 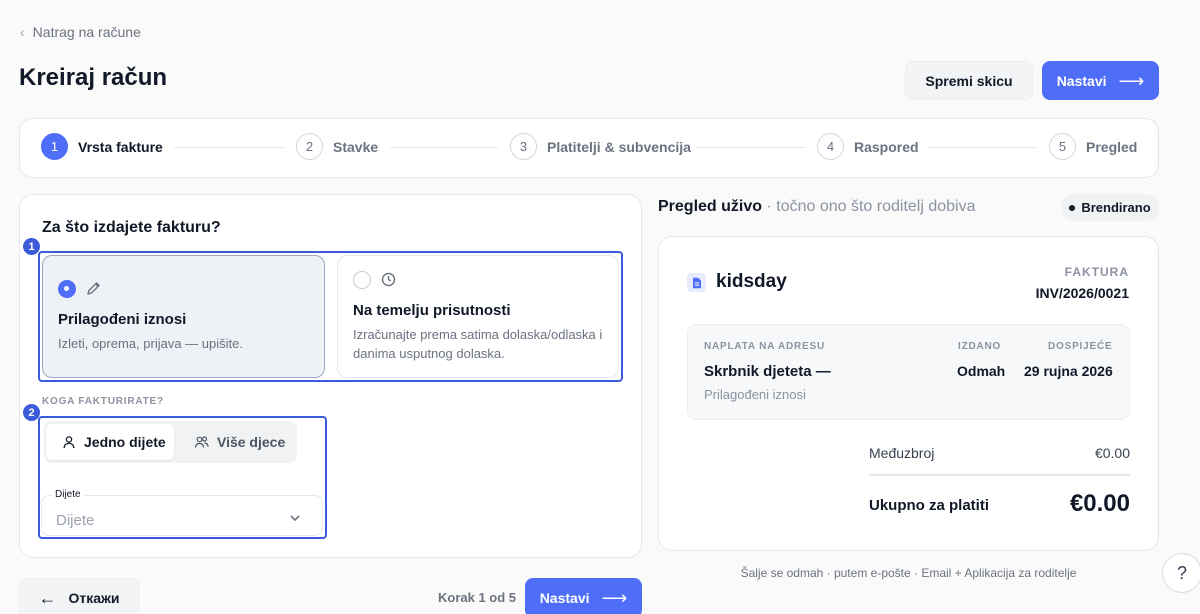 What do you see at coordinates (1112, 146) in the screenshot?
I see `step-label: Pregled` at bounding box center [1112, 146].